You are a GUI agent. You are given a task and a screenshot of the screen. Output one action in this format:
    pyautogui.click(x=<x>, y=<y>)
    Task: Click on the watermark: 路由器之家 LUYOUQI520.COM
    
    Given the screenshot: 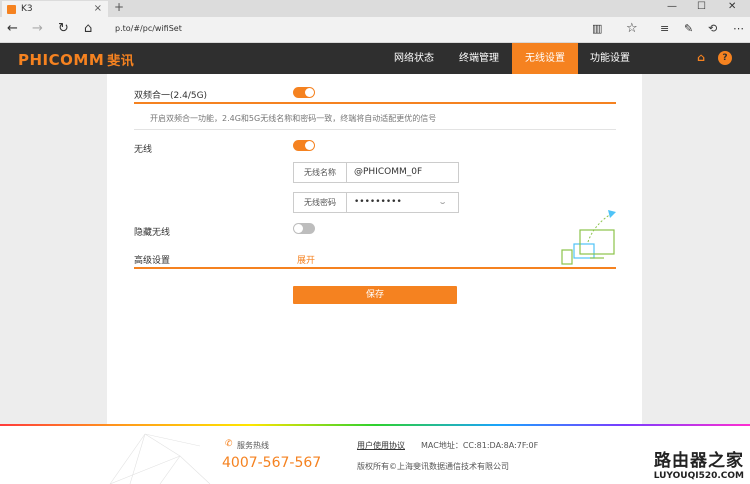 What is the action you would take?
    pyautogui.click(x=699, y=463)
    